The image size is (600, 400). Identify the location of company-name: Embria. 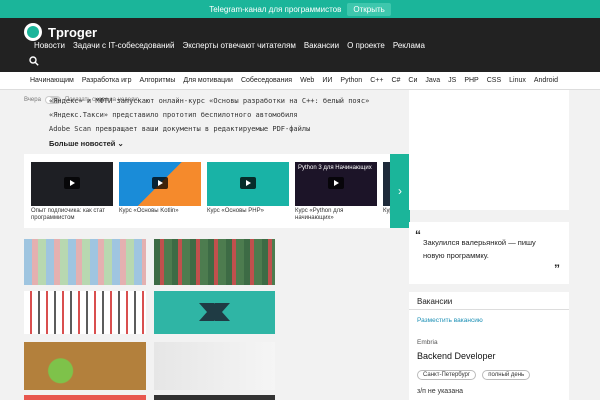
(427, 342).